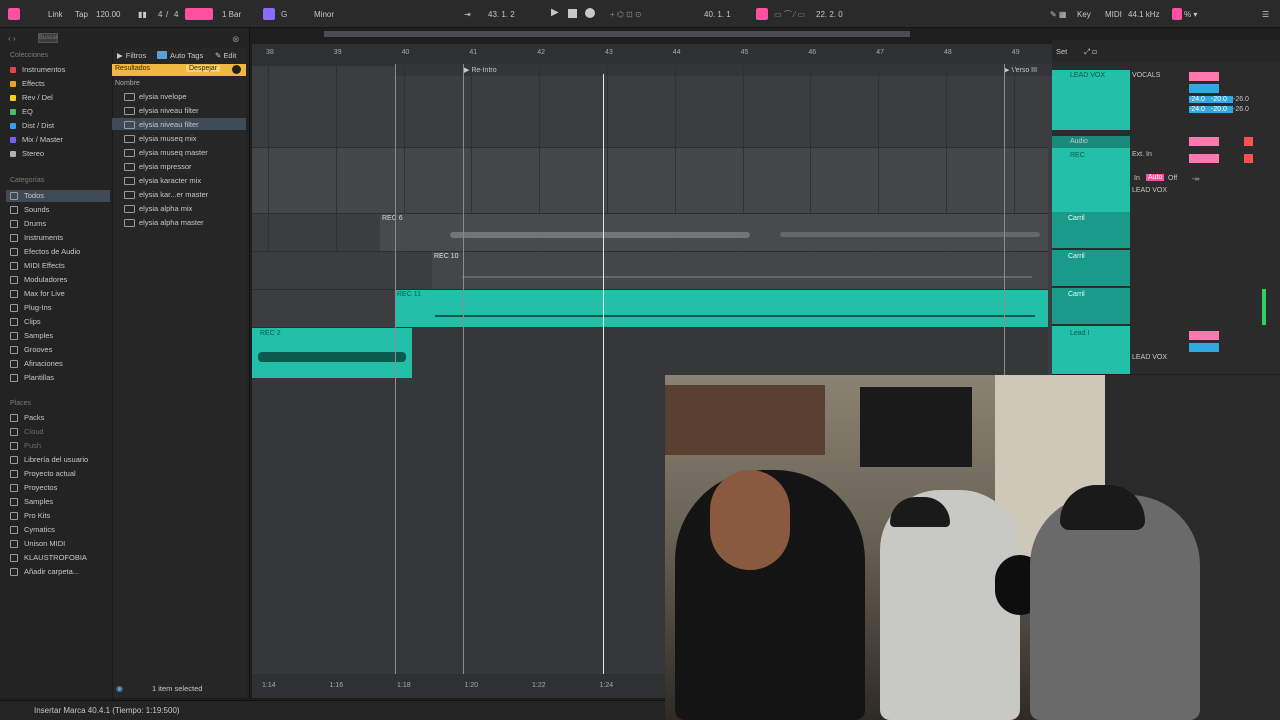 The height and width of the screenshot is (720, 1280). What do you see at coordinates (203, 68) in the screenshot?
I see `clear-button: Despejar` at bounding box center [203, 68].